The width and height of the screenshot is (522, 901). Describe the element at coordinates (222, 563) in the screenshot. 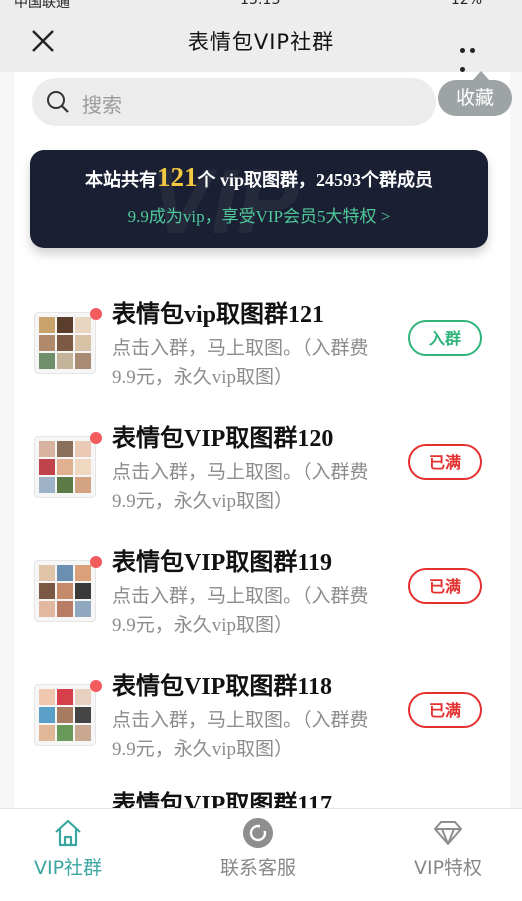

I see `group-title: 表情包VIP取图群119` at that location.